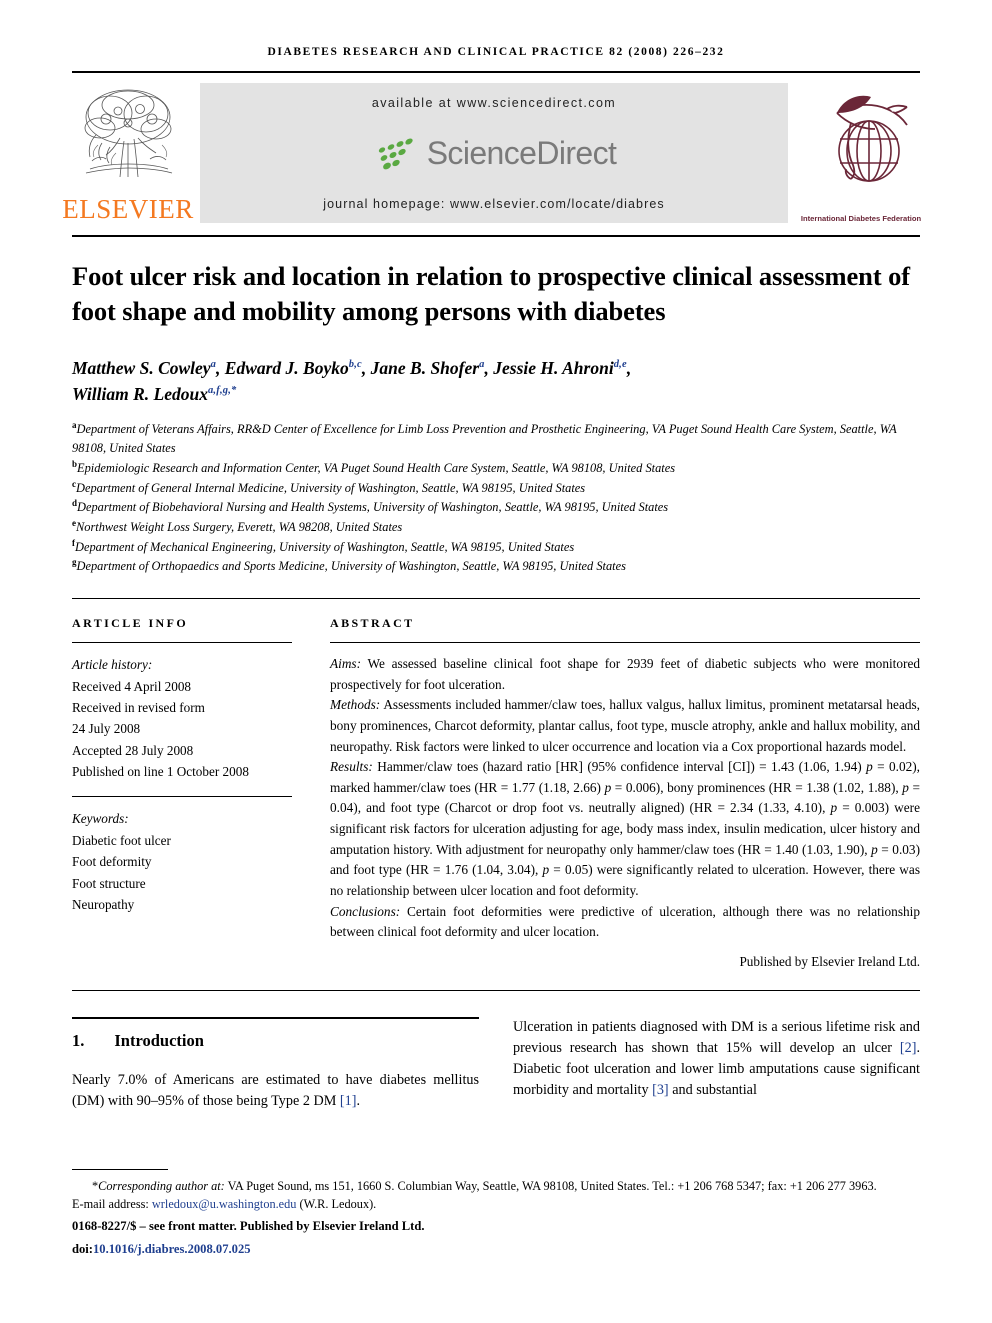 This screenshot has height=1323, width=992. Describe the element at coordinates (128, 133) in the screenshot. I see `elsevier-tree-icon` at that location.